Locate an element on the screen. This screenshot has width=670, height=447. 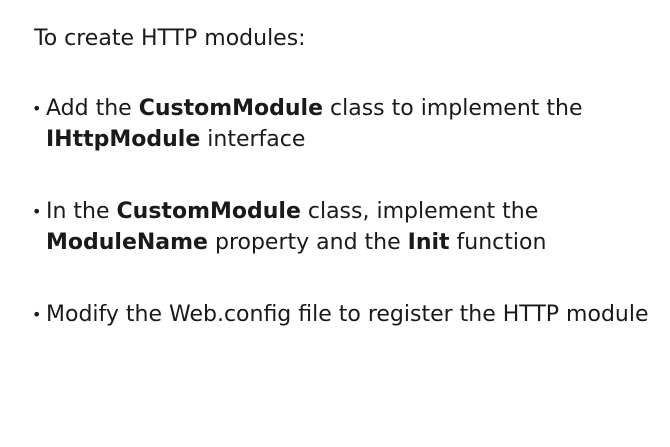
text-run: class, implement the is located at coordinates (419, 211).